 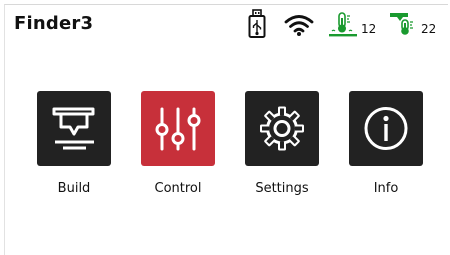 What do you see at coordinates (343, 24) in the screenshot?
I see `bed-temperature-icon` at bounding box center [343, 24].